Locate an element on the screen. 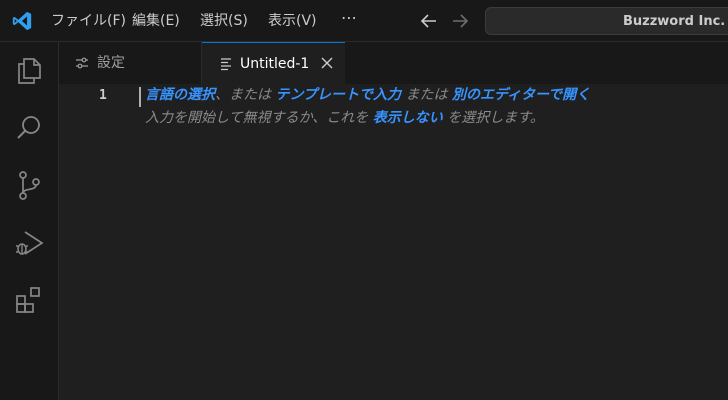 Image resolution: width=728 pixels, height=400 pixels. tab-bar: 設定 Untitled-1 is located at coordinates (393, 63).